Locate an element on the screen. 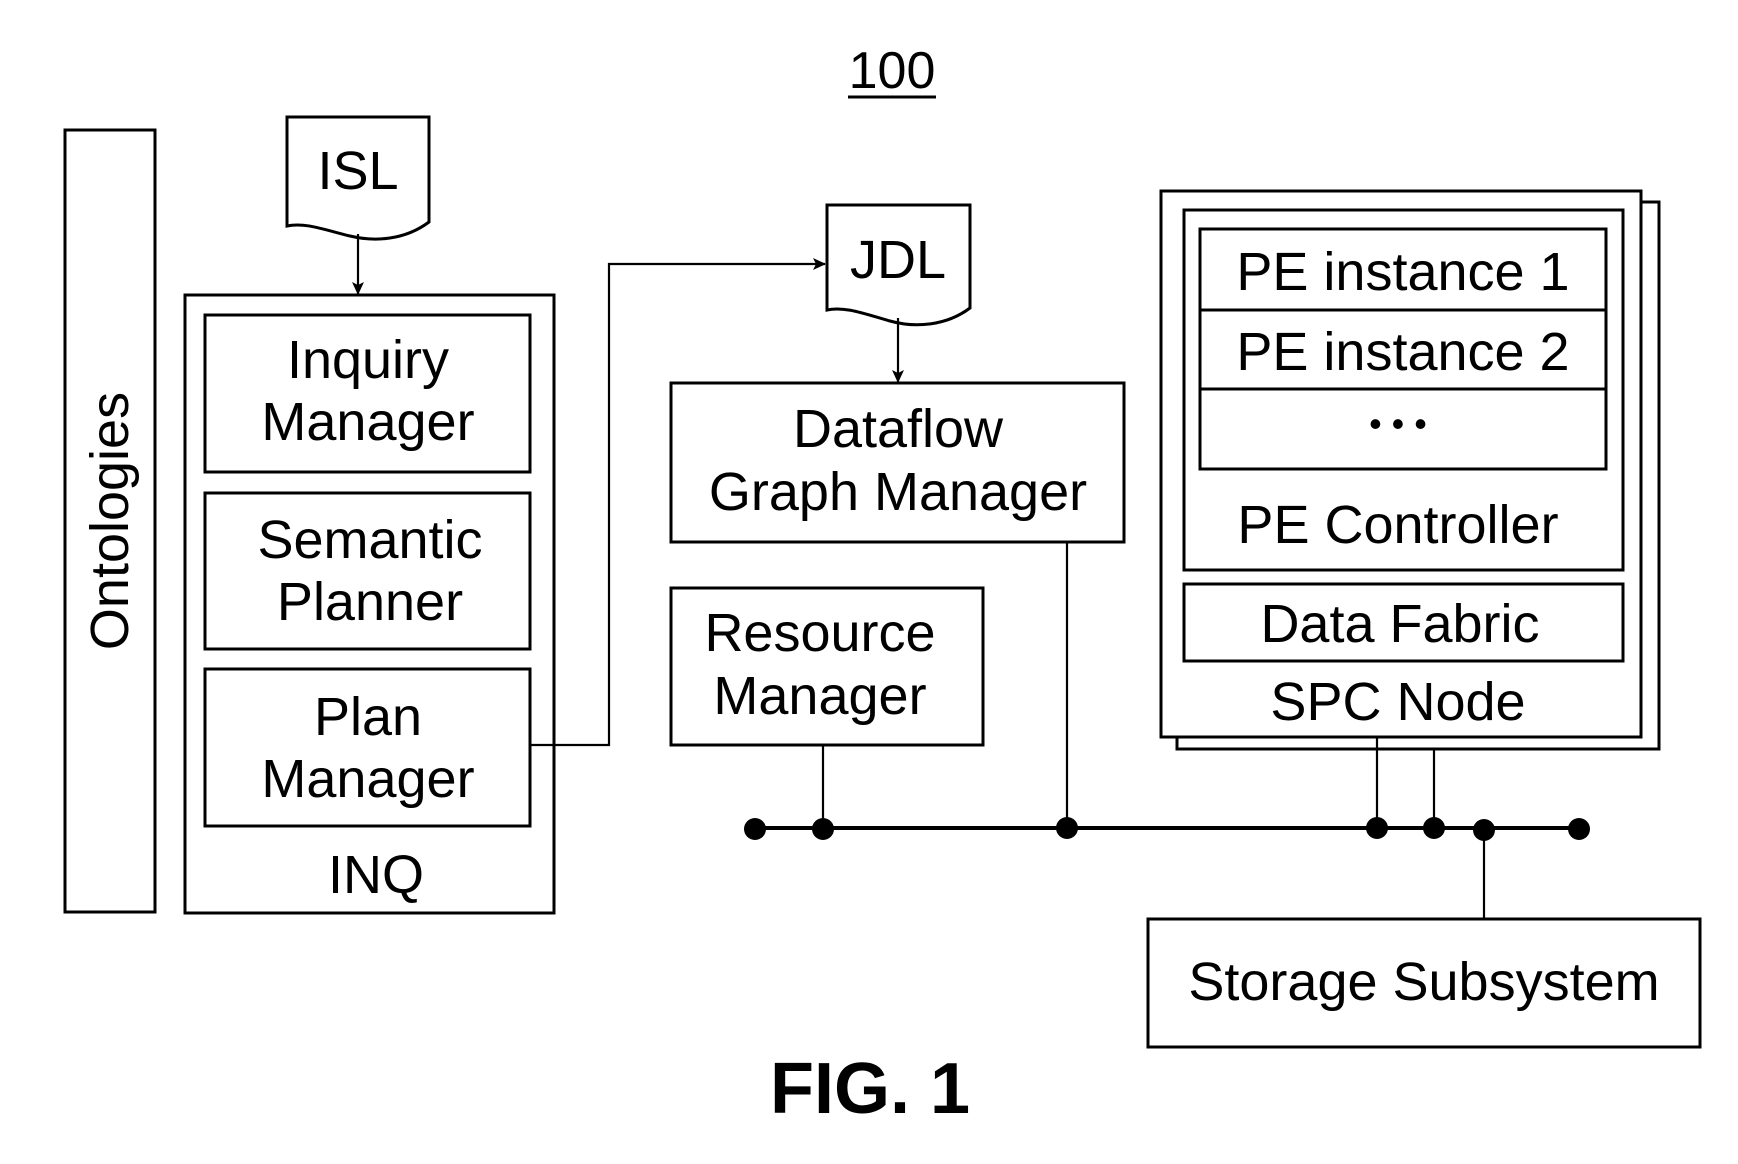  isl-label: ISL is located at coordinates (357, 171).